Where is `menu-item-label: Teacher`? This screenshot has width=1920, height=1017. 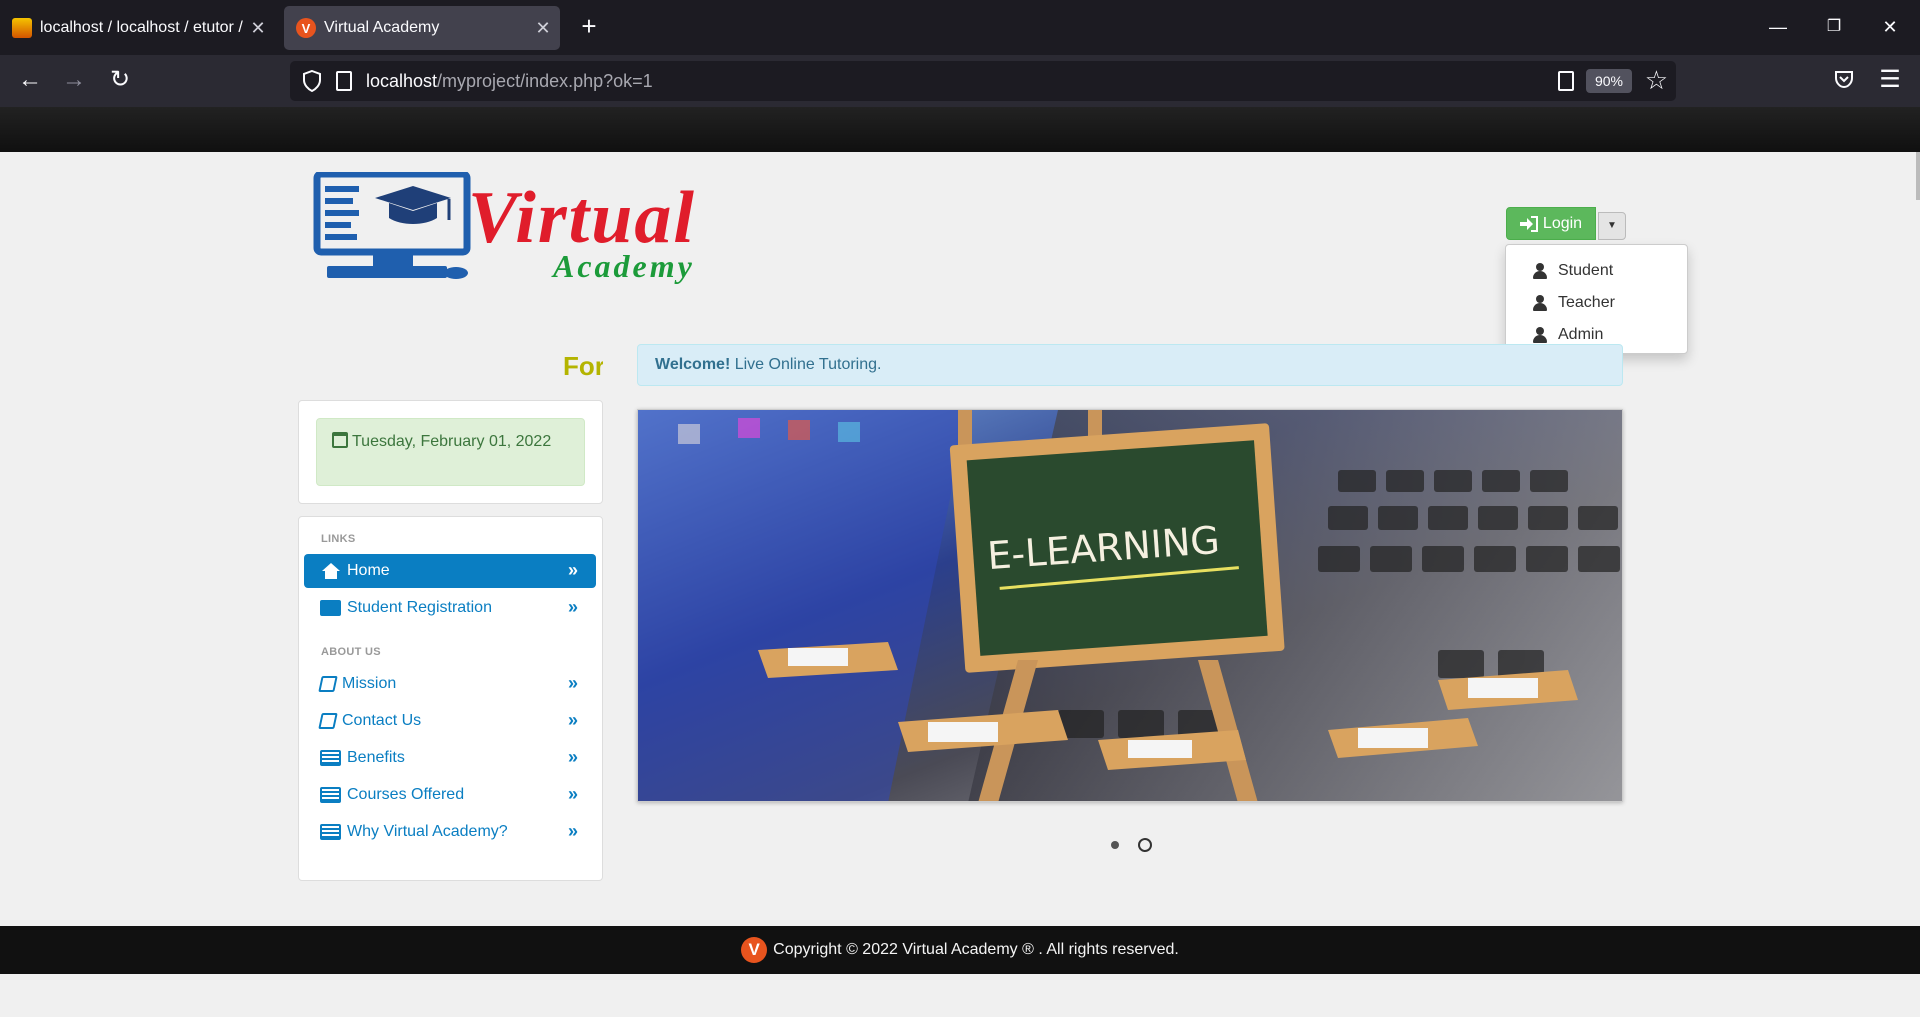
menu-item-label: Teacher is located at coordinates (1586, 302).